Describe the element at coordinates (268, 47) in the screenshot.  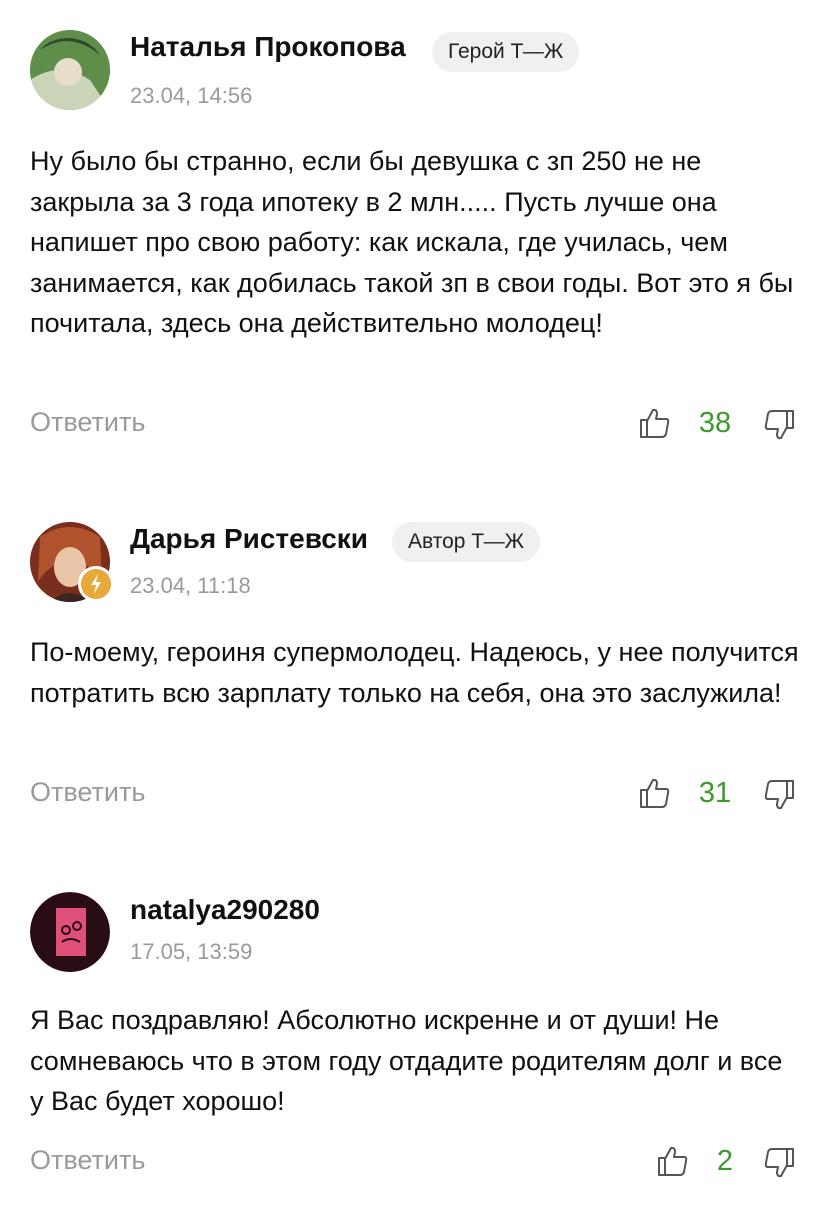
I see `author-name: Наталья Прокопова` at that location.